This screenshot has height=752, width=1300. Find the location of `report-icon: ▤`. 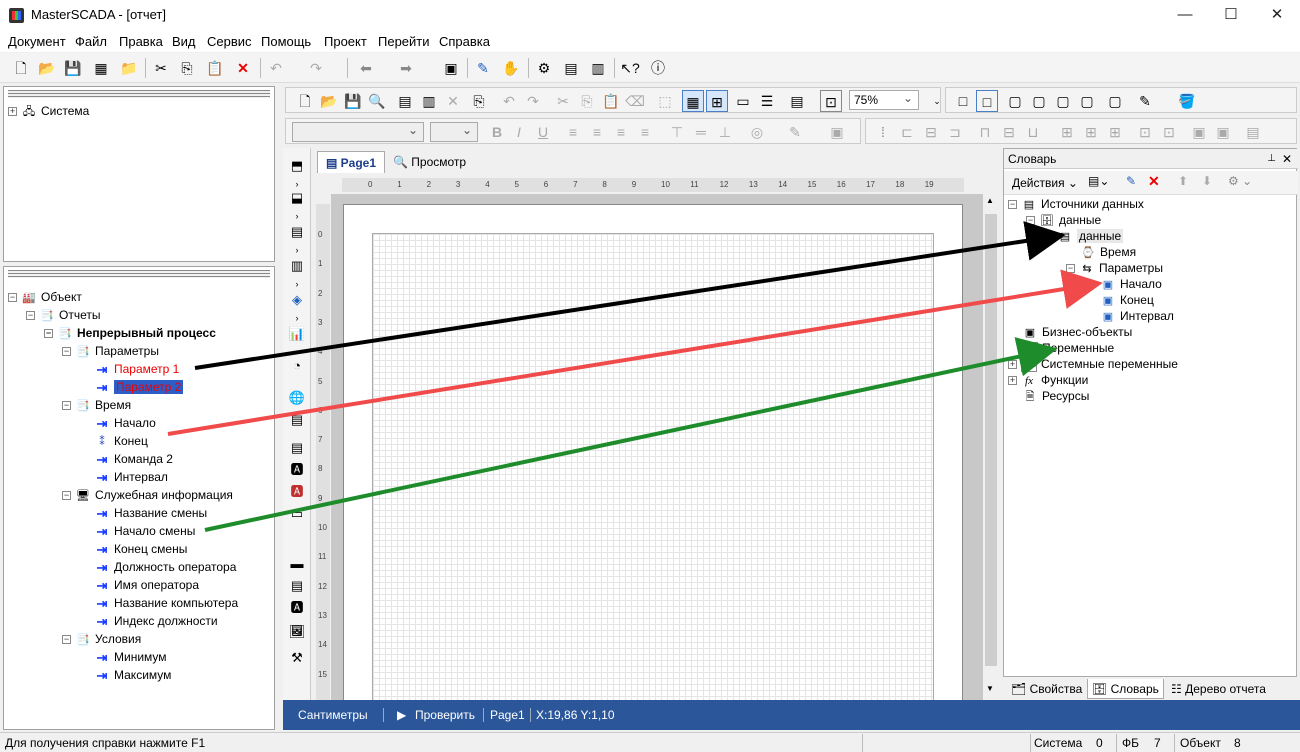

report-icon: ▤ is located at coordinates (571, 68).